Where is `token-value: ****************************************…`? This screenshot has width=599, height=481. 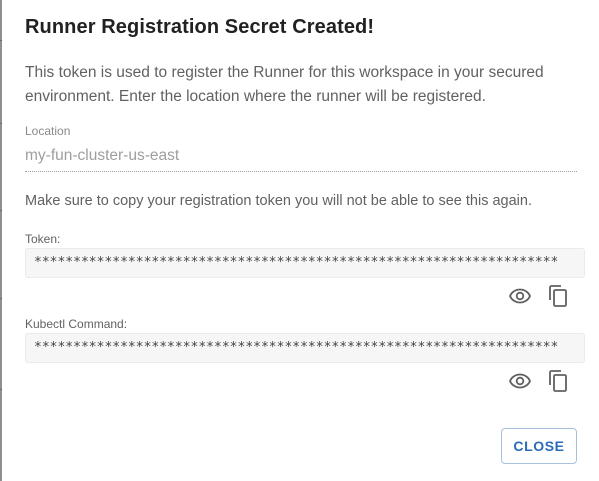
token-value: ****************************************… is located at coordinates (305, 263).